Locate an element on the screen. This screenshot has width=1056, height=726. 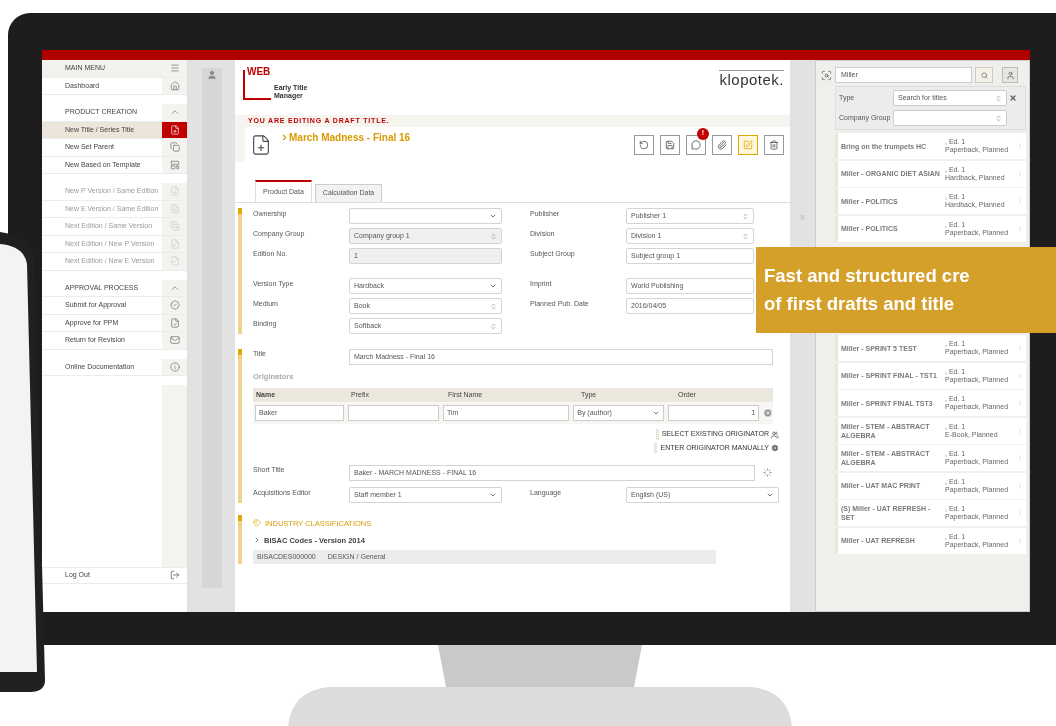
menu-icon is located at coordinates (174, 68).